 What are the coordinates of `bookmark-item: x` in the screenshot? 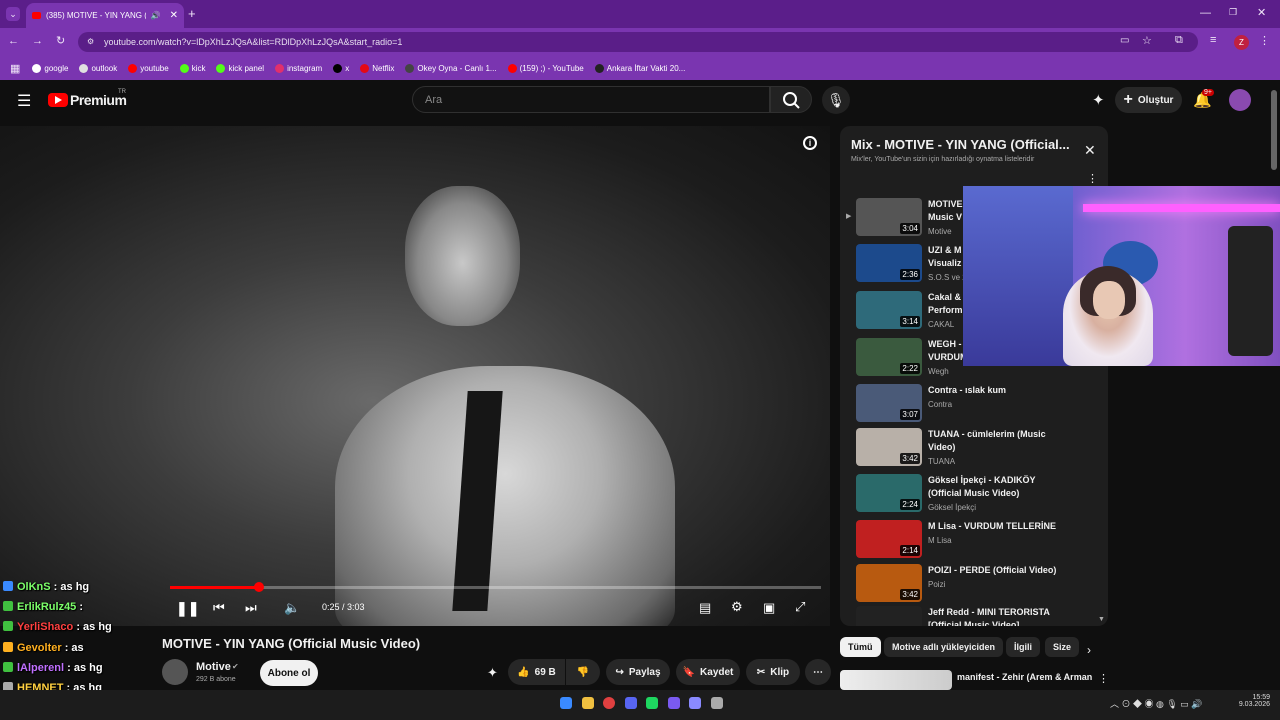 It's located at (341, 68).